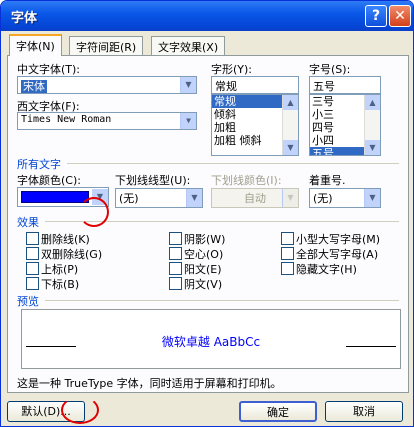 Image resolution: width=414 pixels, height=427 pixels. I want to click on engrave-label: 阴文(V), so click(203, 284).